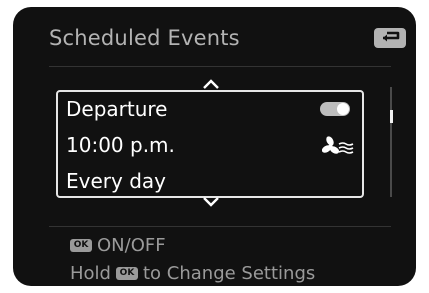 This screenshot has height=293, width=429. I want to click on chevron-down-icon, so click(211, 202).